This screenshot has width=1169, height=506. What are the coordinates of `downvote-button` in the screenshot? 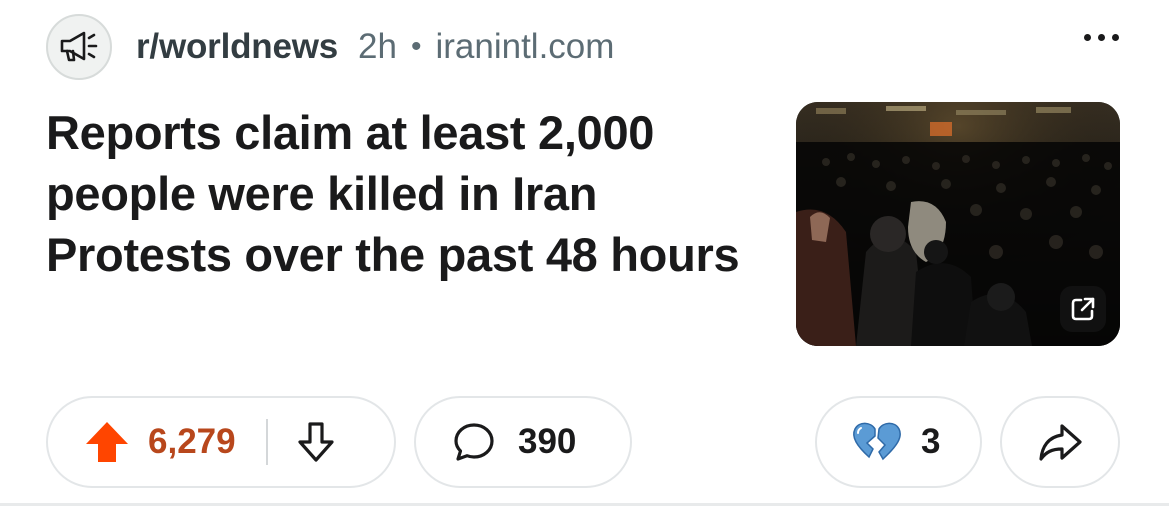 It's located at (316, 442).